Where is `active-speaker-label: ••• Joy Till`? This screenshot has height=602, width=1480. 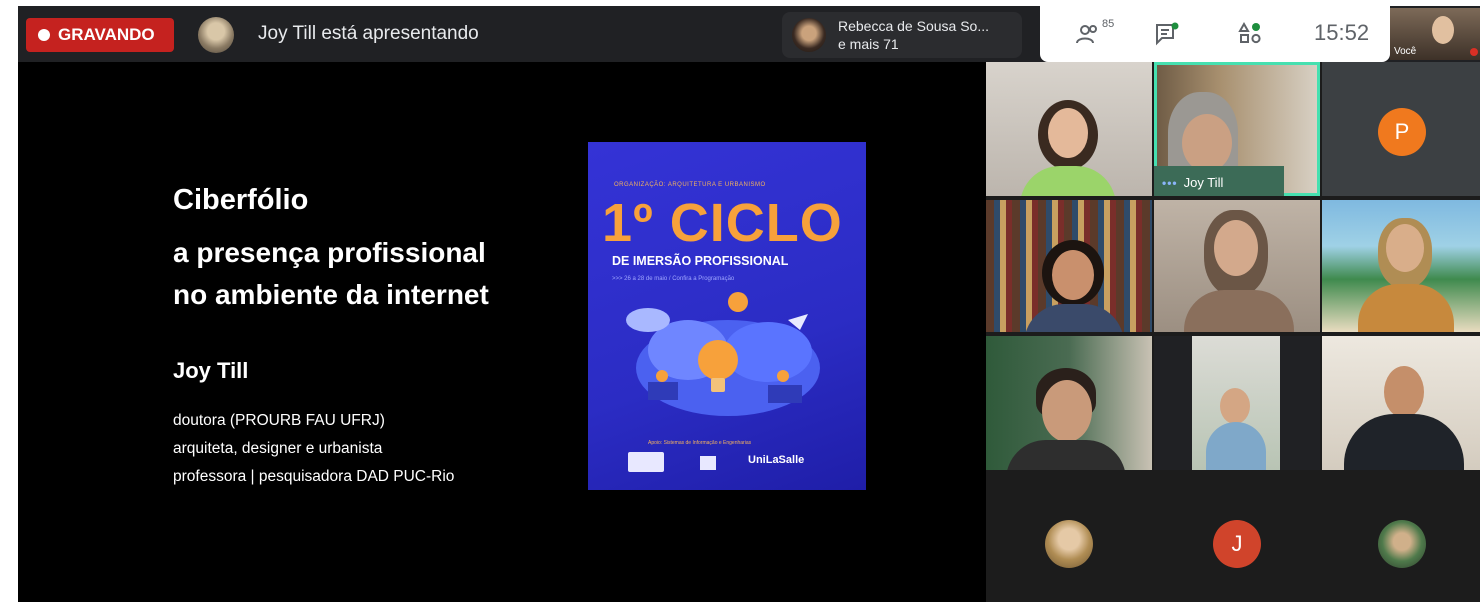 active-speaker-label: ••• Joy Till is located at coordinates (1192, 182).